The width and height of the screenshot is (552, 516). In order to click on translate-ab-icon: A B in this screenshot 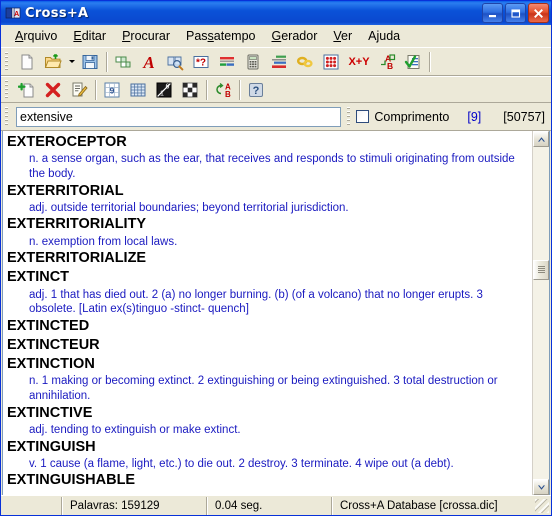, I will do `click(387, 61)`.